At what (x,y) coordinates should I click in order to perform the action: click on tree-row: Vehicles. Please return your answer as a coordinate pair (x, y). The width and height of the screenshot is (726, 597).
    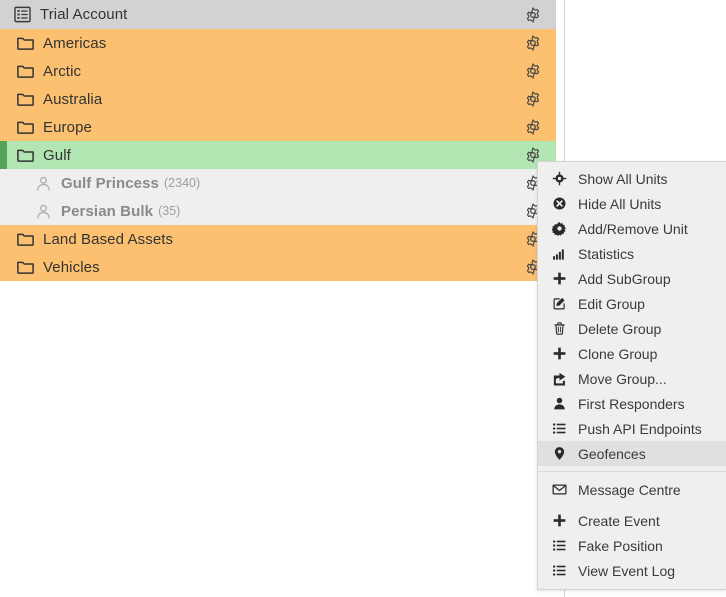
    Looking at the image, I should click on (278, 267).